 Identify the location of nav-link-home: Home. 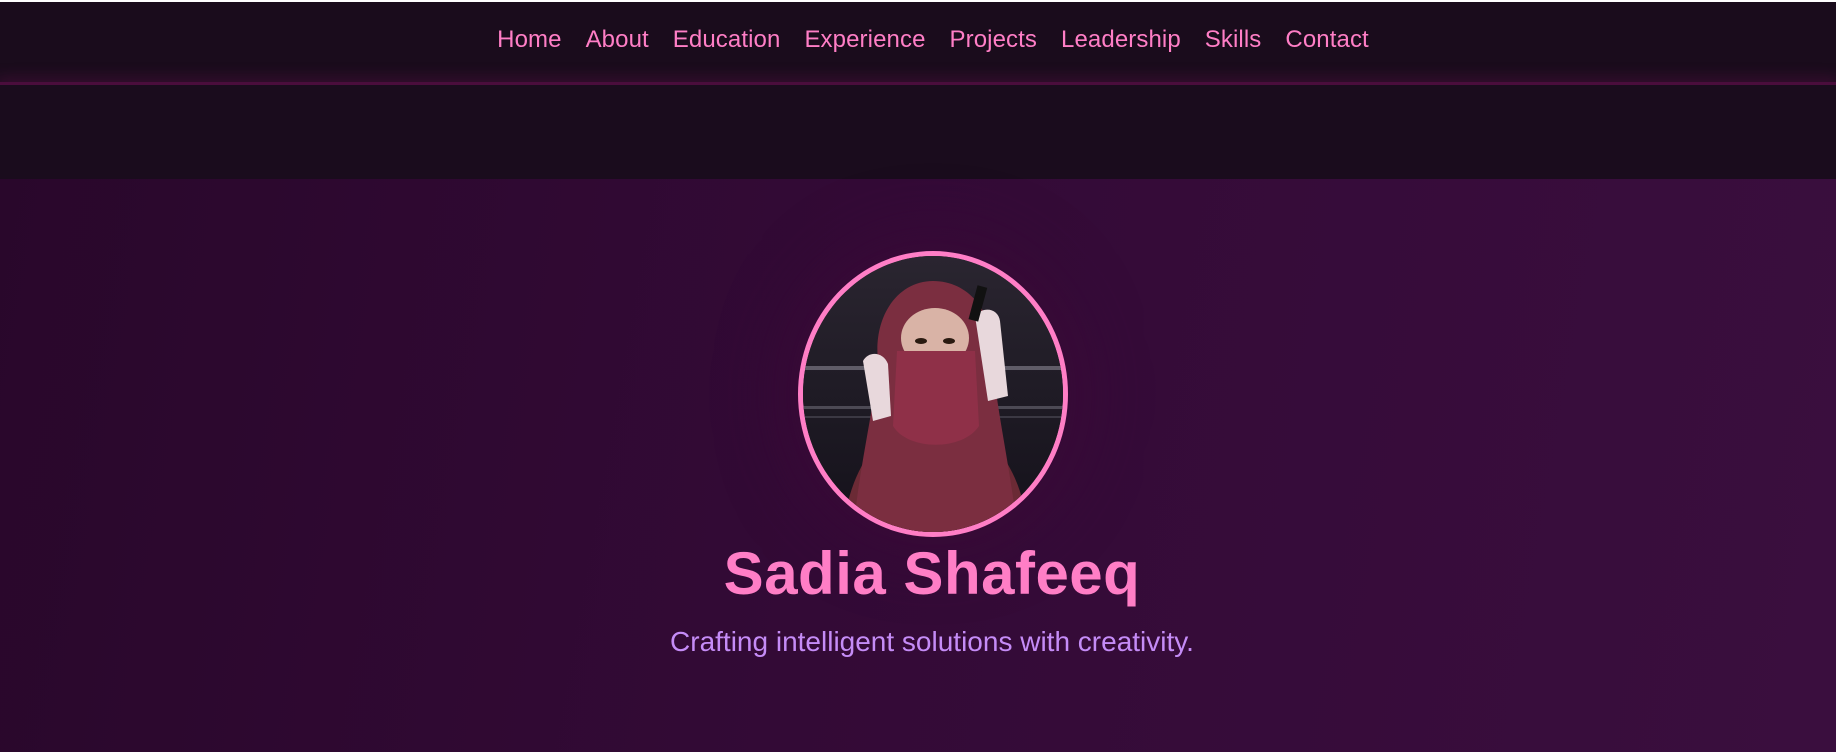
(529, 39).